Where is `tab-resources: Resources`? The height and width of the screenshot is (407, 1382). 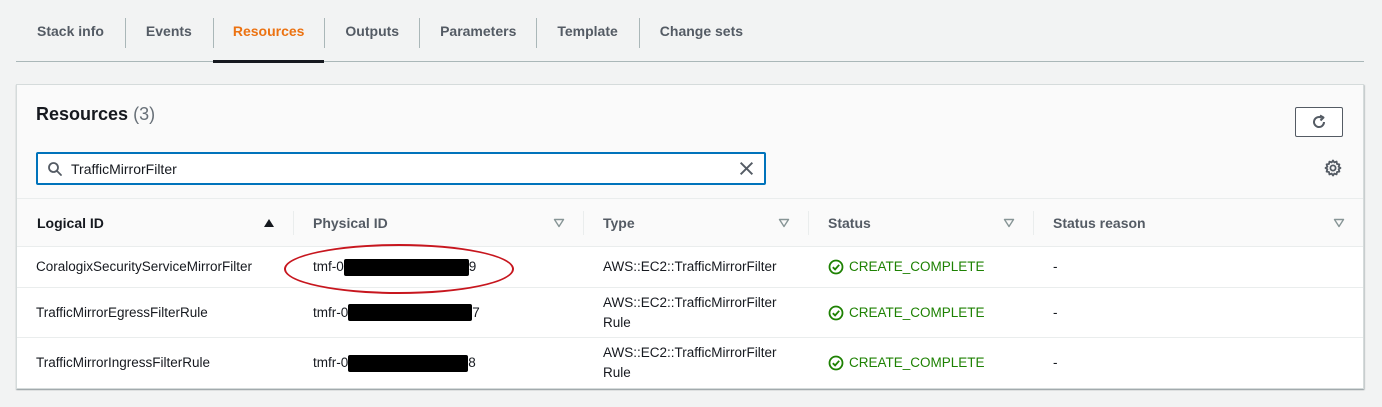
tab-resources: Resources is located at coordinates (268, 31).